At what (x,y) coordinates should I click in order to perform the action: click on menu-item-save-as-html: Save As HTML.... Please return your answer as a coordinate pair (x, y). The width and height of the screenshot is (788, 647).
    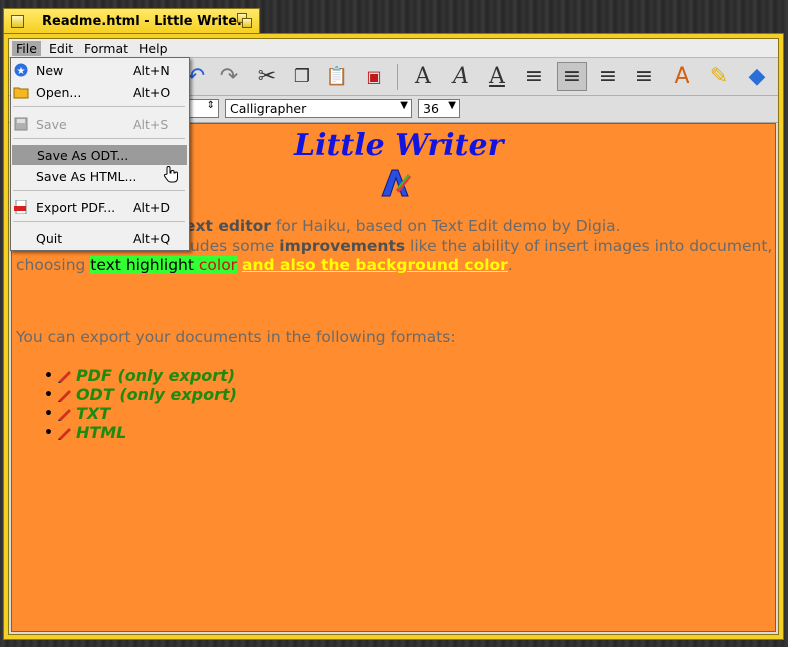
    Looking at the image, I should click on (99, 176).